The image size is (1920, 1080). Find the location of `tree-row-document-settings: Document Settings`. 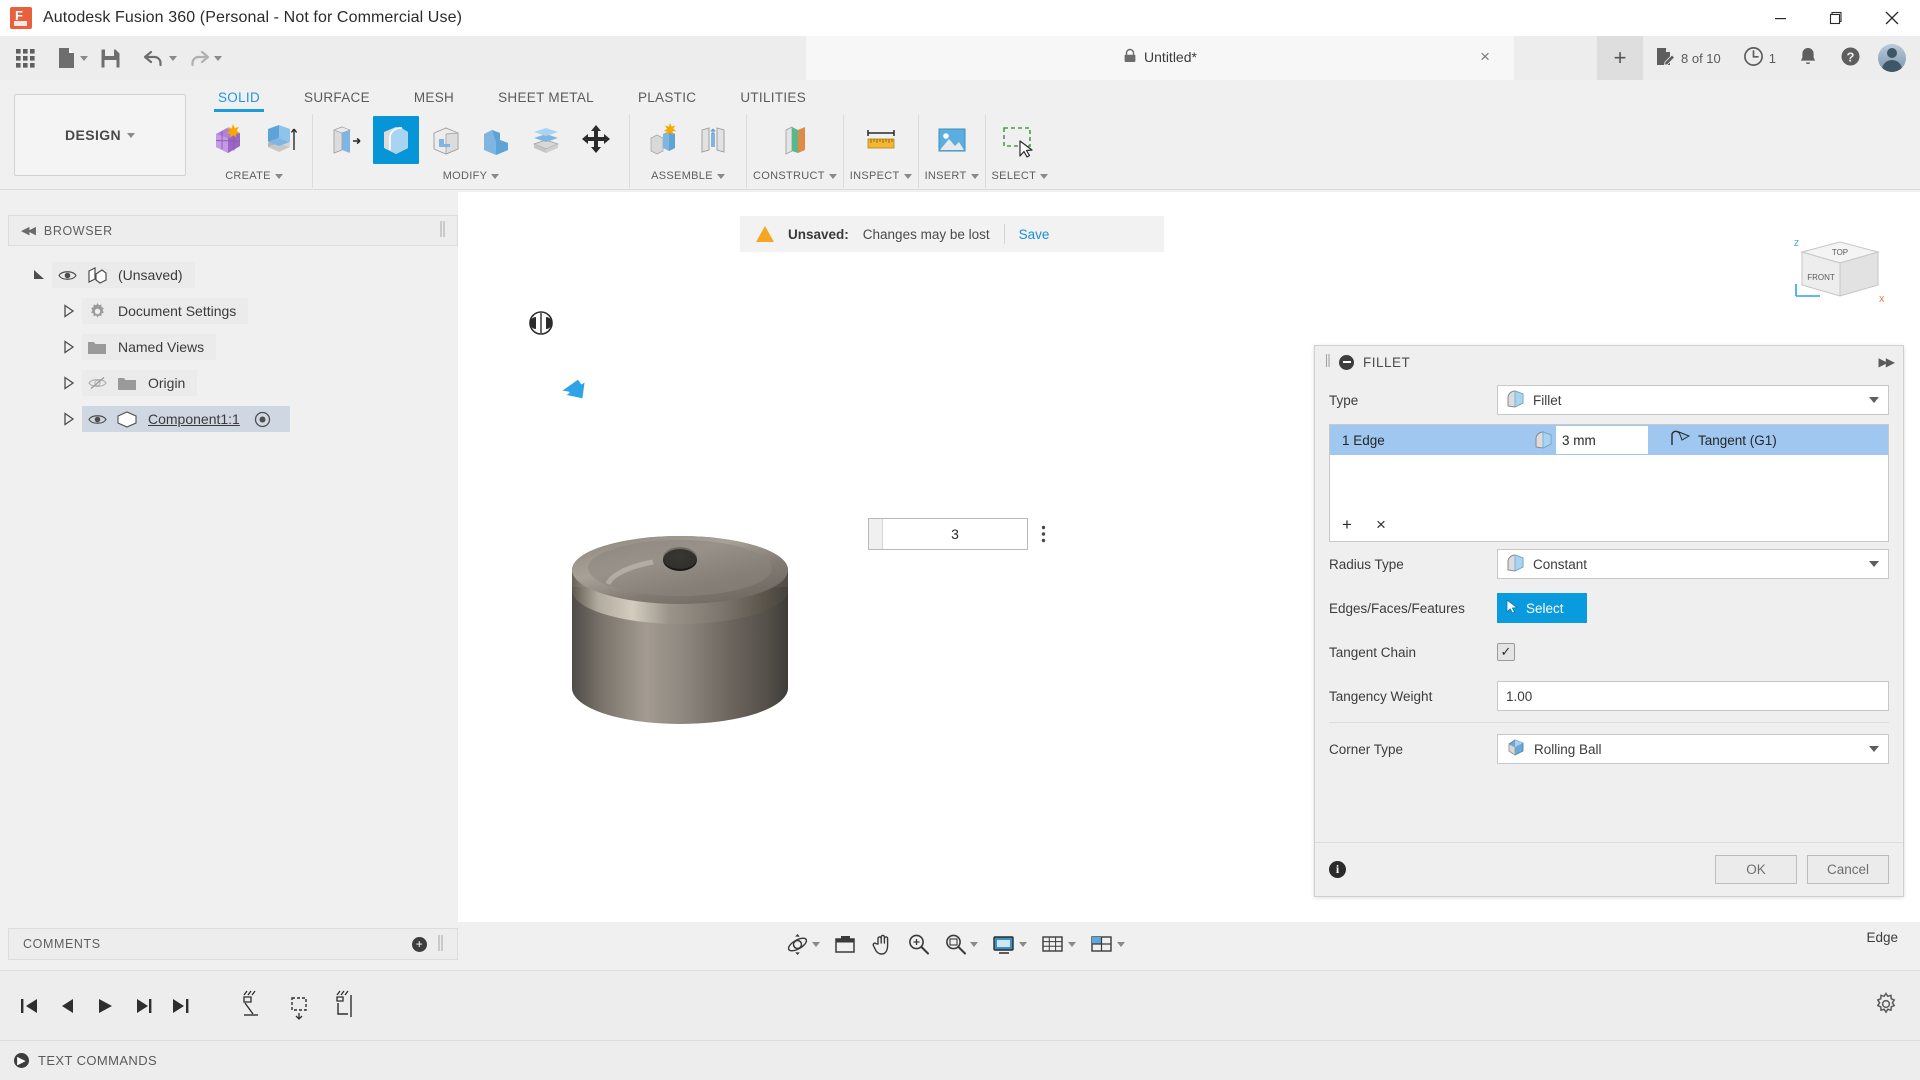

tree-row-document-settings: Document Settings is located at coordinates (233, 311).